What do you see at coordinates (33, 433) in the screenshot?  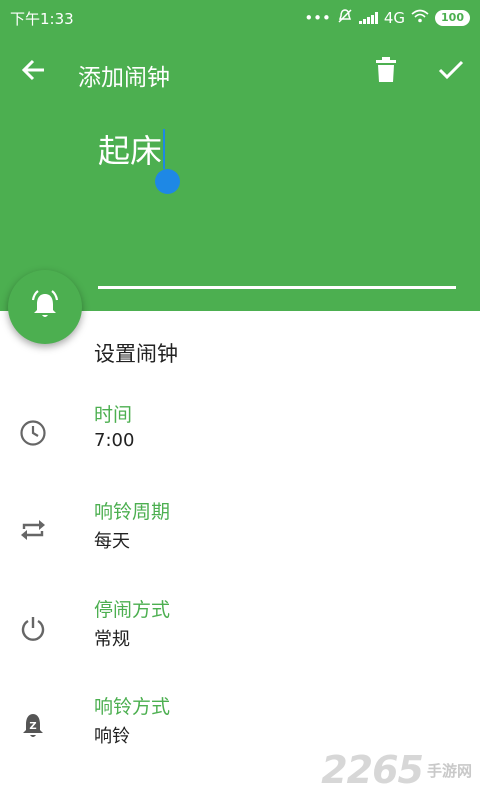 I see `clock-icon` at bounding box center [33, 433].